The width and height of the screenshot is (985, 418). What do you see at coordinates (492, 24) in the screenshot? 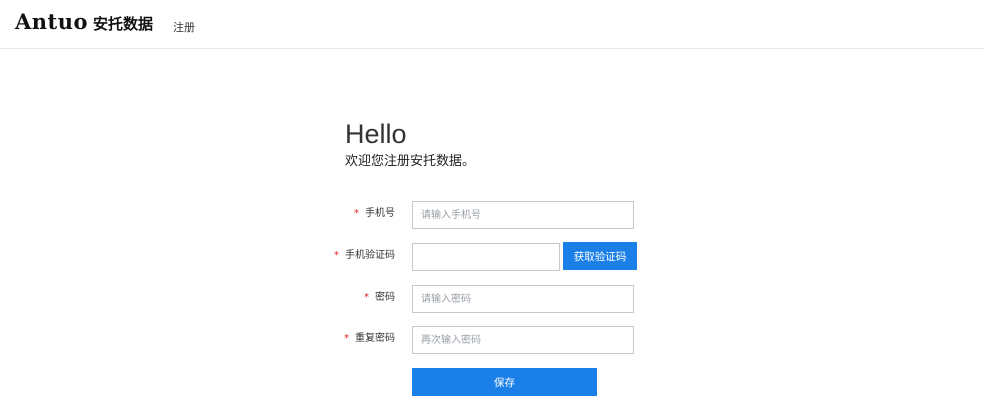
I see `top-header: Antuo 安托数据 注册` at bounding box center [492, 24].